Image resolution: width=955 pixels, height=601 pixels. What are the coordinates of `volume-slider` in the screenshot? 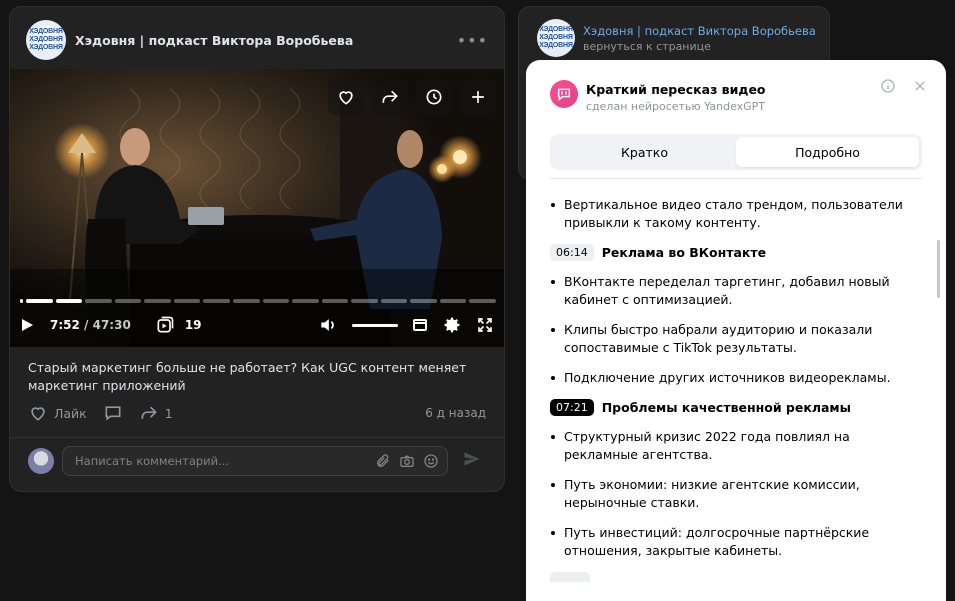 It's located at (375, 325).